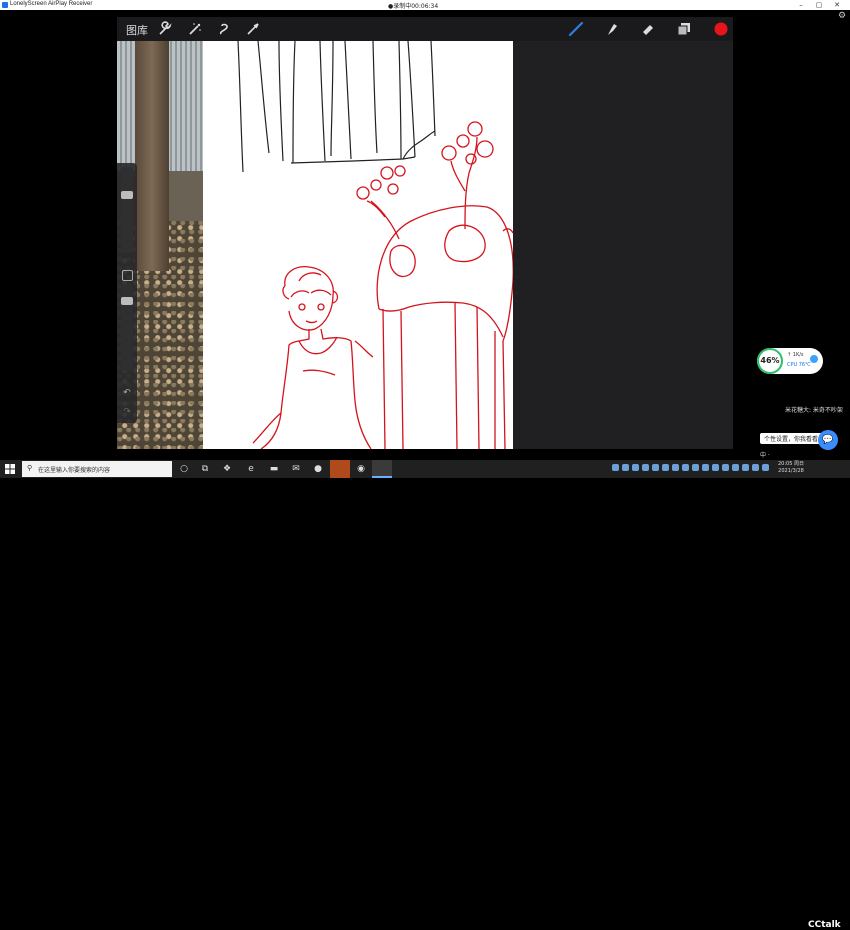 This screenshot has height=930, width=850. What do you see at coordinates (30, 468) in the screenshot?
I see `search-icon: ⚲` at bounding box center [30, 468].